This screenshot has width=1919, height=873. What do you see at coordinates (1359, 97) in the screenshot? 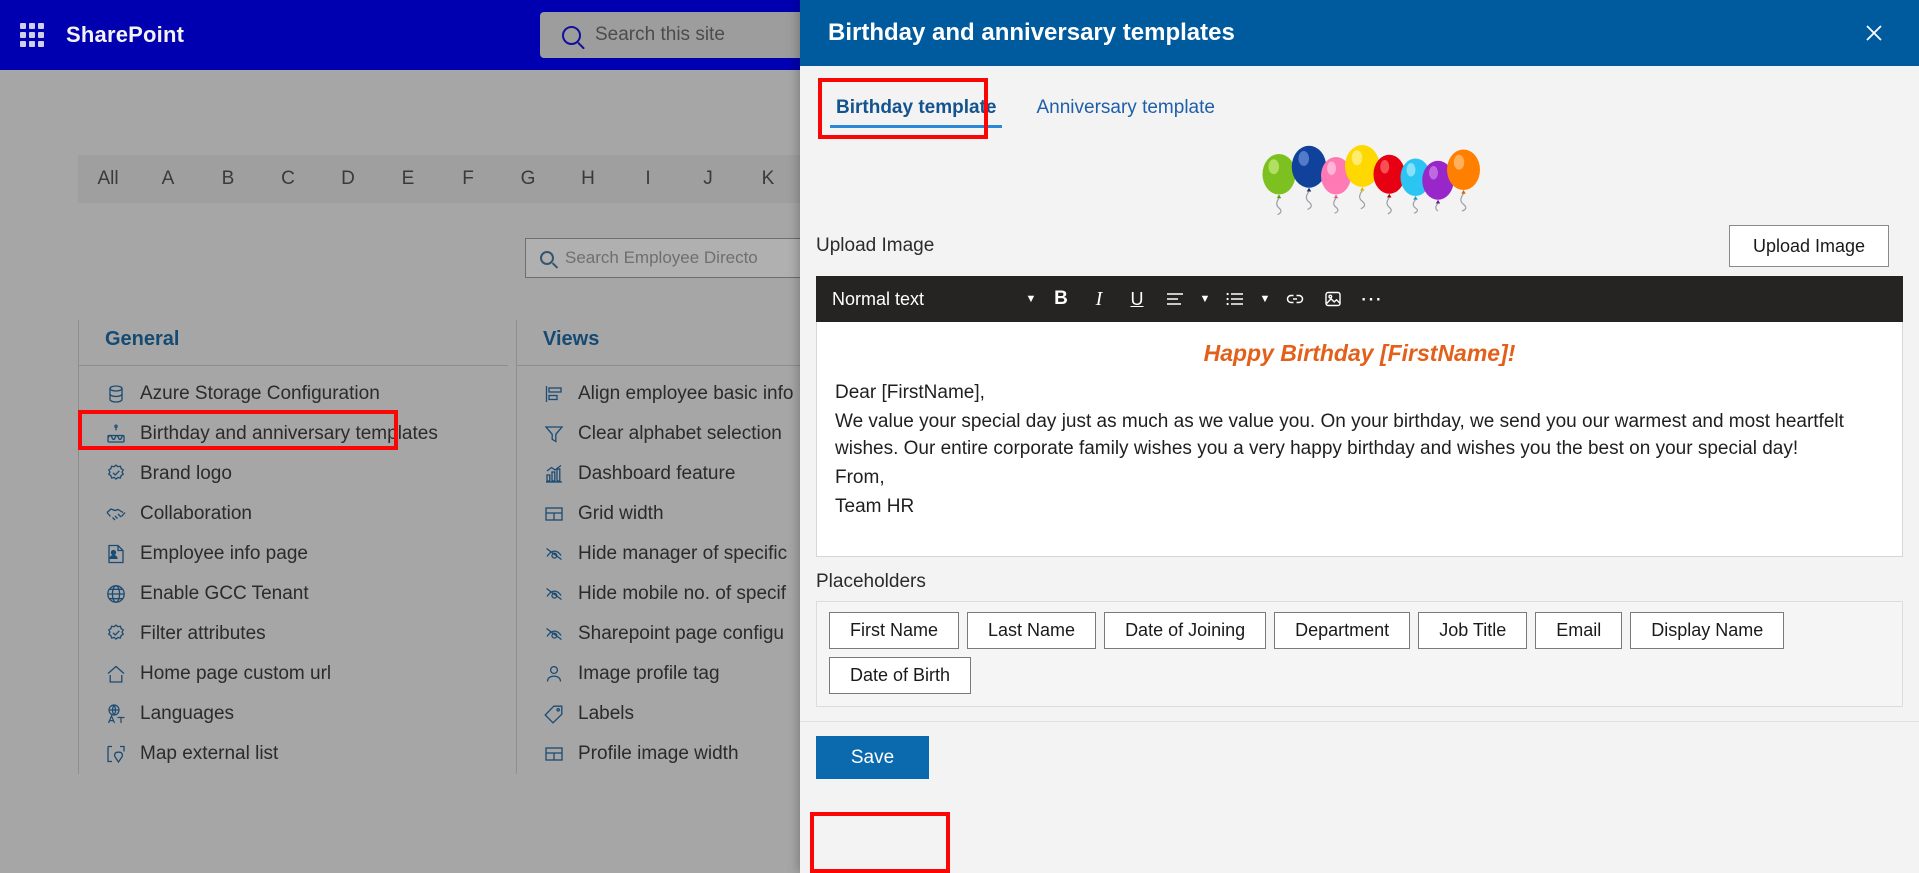
I see `template-tabs: Birthday template Anniversary template` at bounding box center [1359, 97].